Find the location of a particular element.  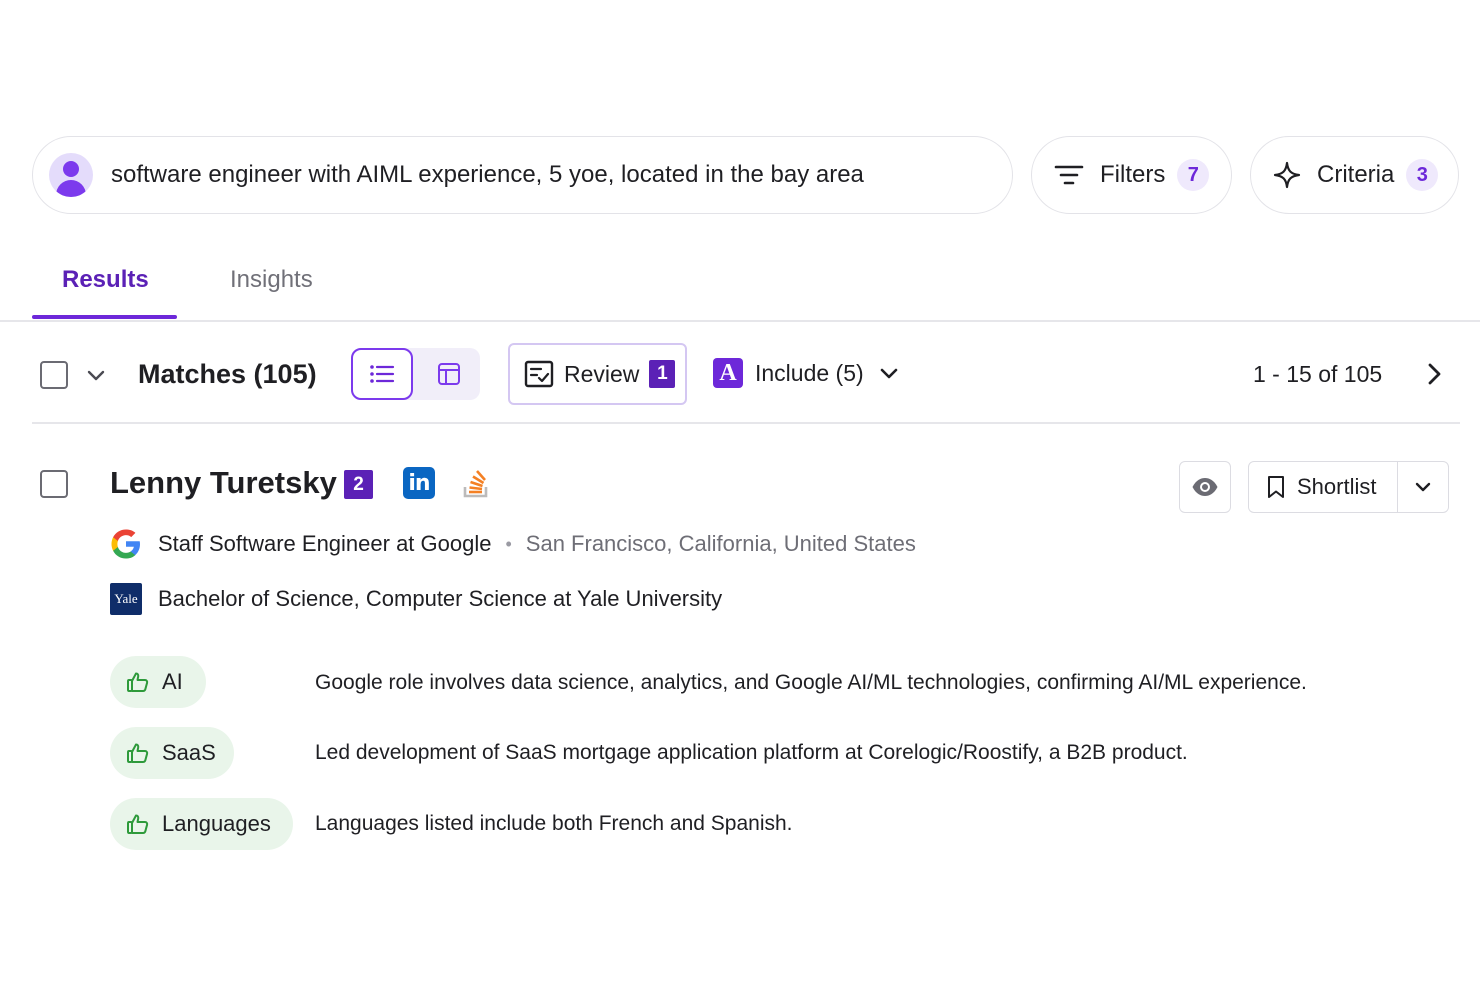

list-view-icon is located at coordinates (382, 374).